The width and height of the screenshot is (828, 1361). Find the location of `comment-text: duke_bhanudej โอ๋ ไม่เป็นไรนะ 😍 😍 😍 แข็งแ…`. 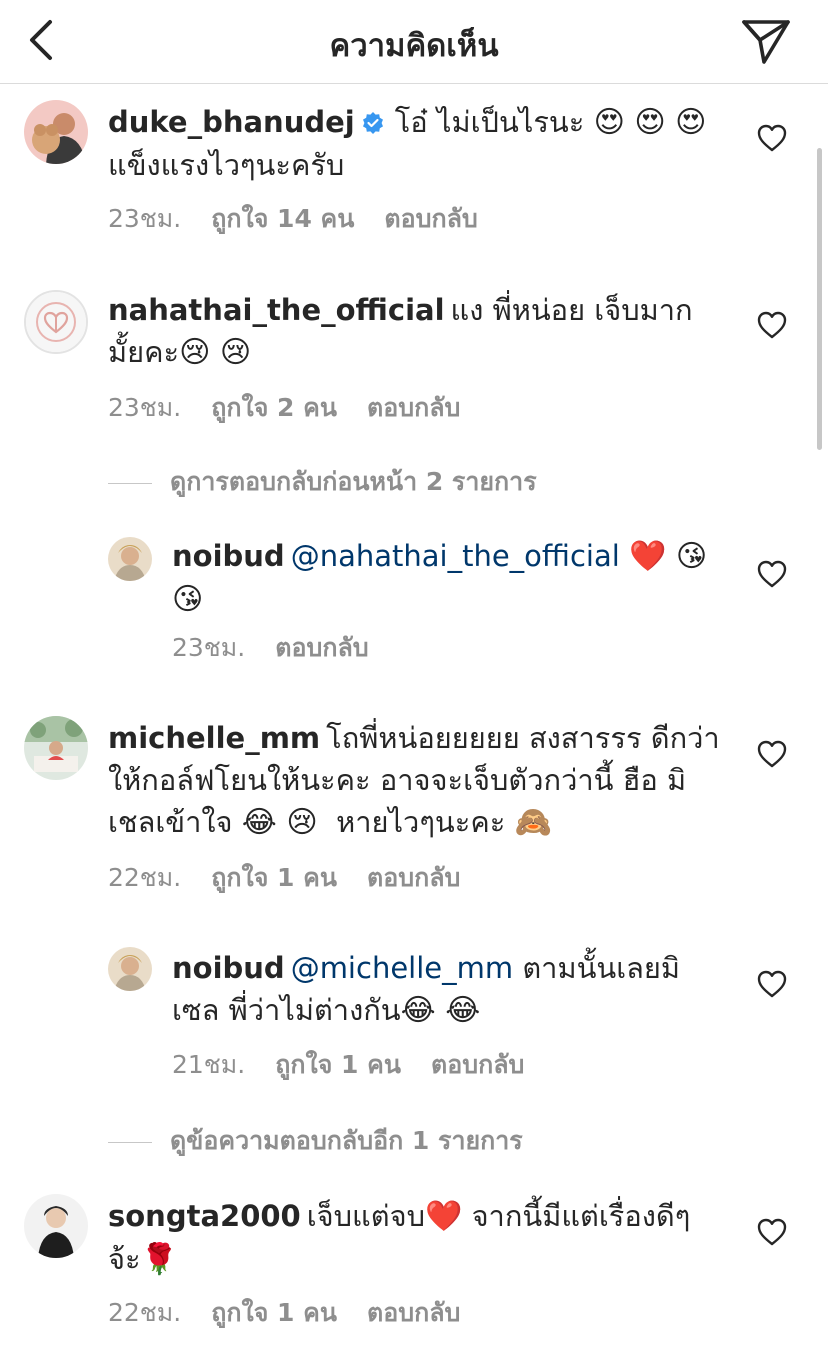

comment-text: duke_bhanudej โอ๋ ไม่เป็นไรนะ 😍 😍 😍 แข็งแ… is located at coordinates (407, 143).